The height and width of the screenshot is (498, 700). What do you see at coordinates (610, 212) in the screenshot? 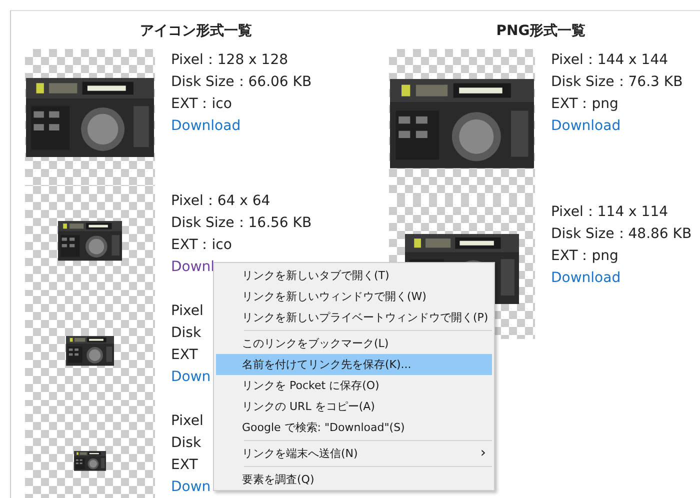
I see `pixel-size-text: Pixel：114 x 114` at bounding box center [610, 212].